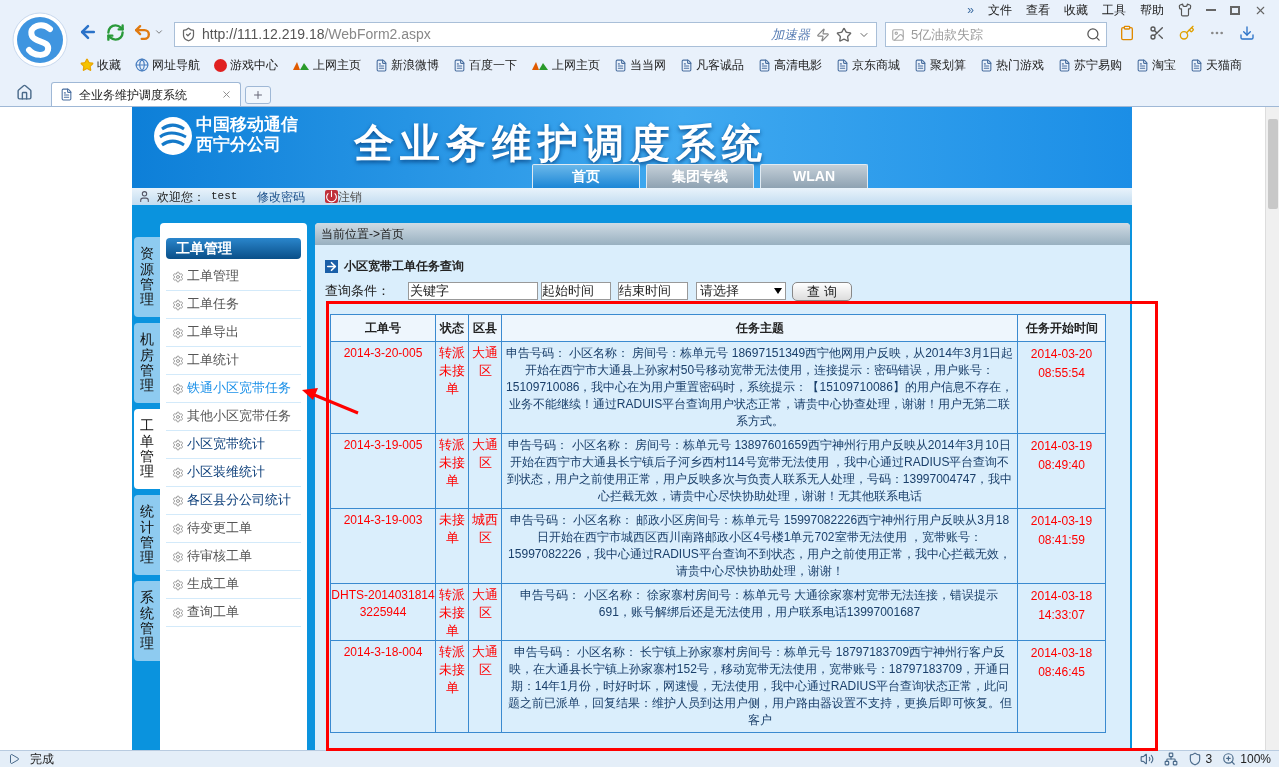 This screenshot has width=1279, height=767. What do you see at coordinates (233, 529) in the screenshot?
I see `sidebar-item: 待变更工单` at bounding box center [233, 529].